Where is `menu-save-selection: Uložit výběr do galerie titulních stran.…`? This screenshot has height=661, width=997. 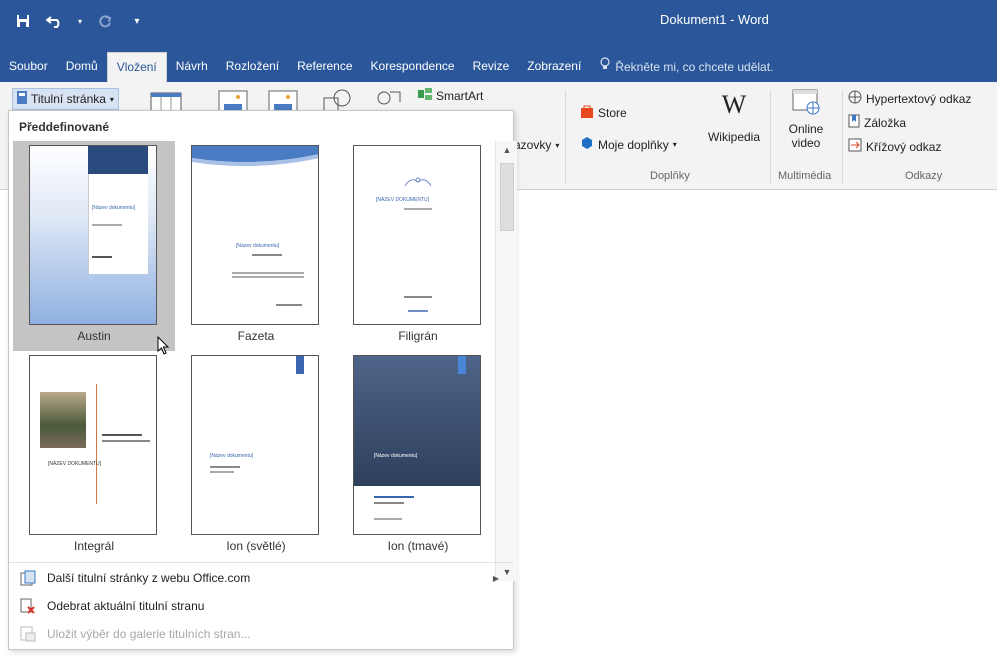
menu-save-selection: Uložit výběr do galerie titulních stran.… is located at coordinates (261, 634).